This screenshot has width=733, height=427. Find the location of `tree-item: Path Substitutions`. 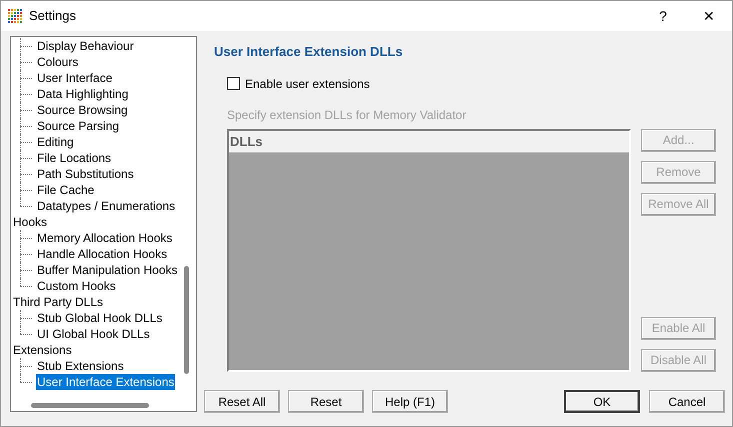

tree-item: Path Substitutions is located at coordinates (85, 174).